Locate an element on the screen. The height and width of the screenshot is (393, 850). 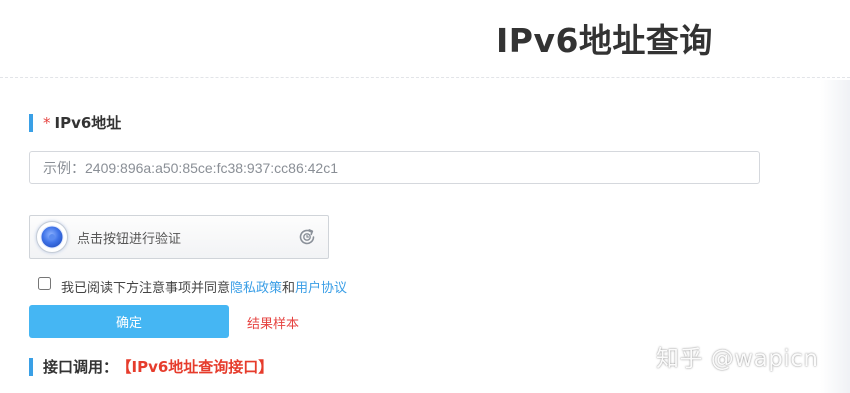
ipv6-address-label: * IPv6地址 is located at coordinates (75, 123).